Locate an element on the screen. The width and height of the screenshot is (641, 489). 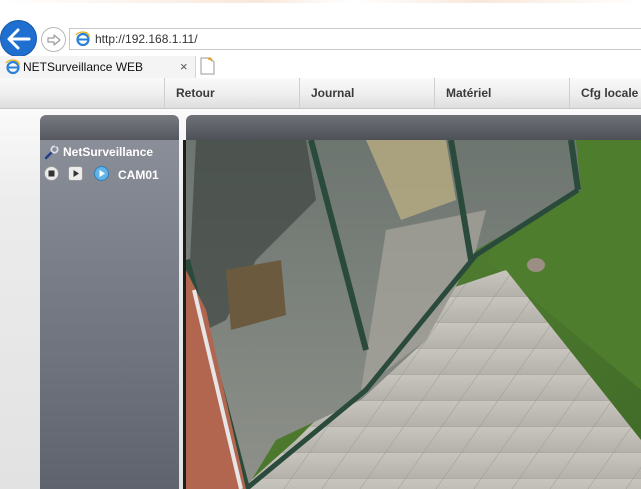
stop-button is located at coordinates (51, 173).